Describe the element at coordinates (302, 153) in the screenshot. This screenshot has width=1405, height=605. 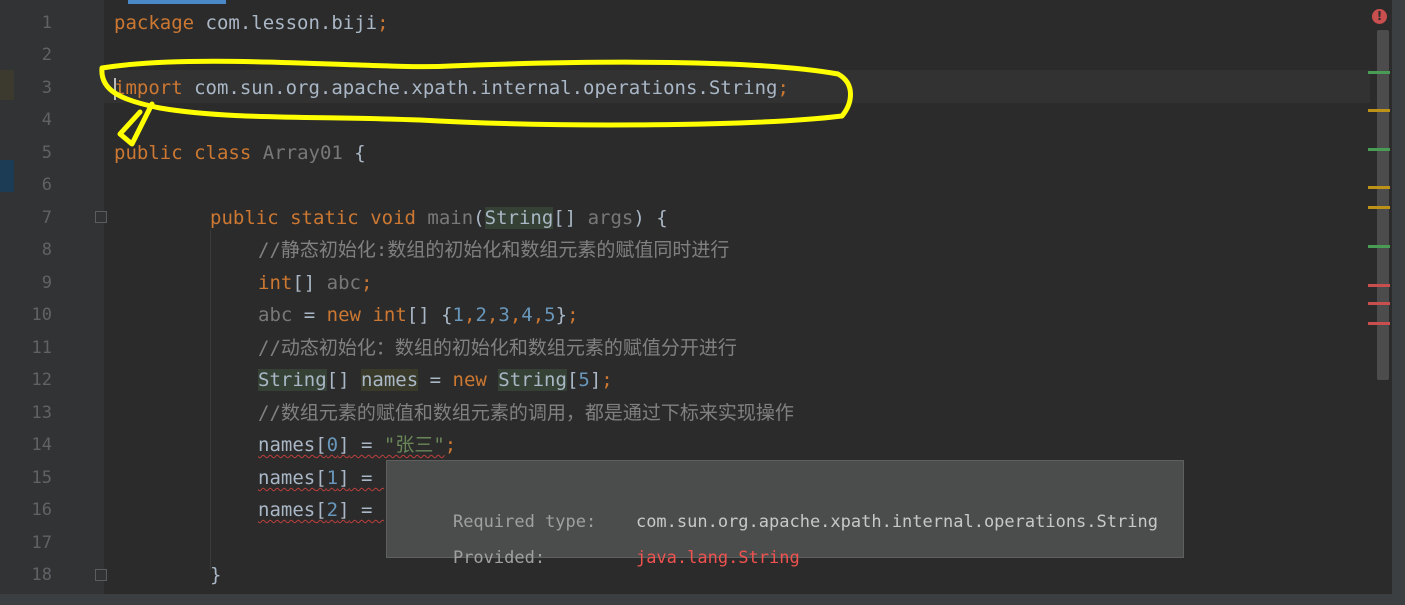
I see `class-name: Array01` at that location.